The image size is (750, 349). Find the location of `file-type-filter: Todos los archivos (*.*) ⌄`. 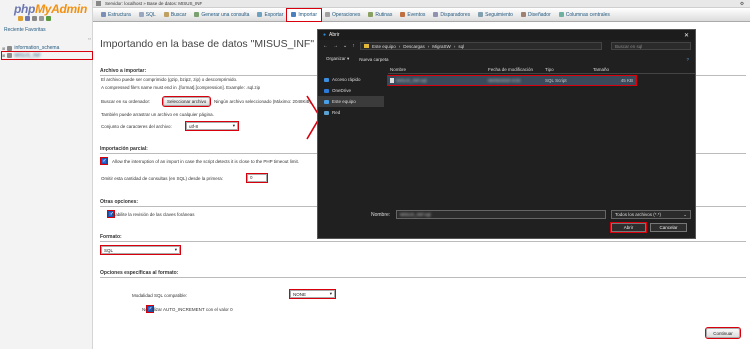

file-type-filter: Todos los archivos (*.*) ⌄ is located at coordinates (651, 214).